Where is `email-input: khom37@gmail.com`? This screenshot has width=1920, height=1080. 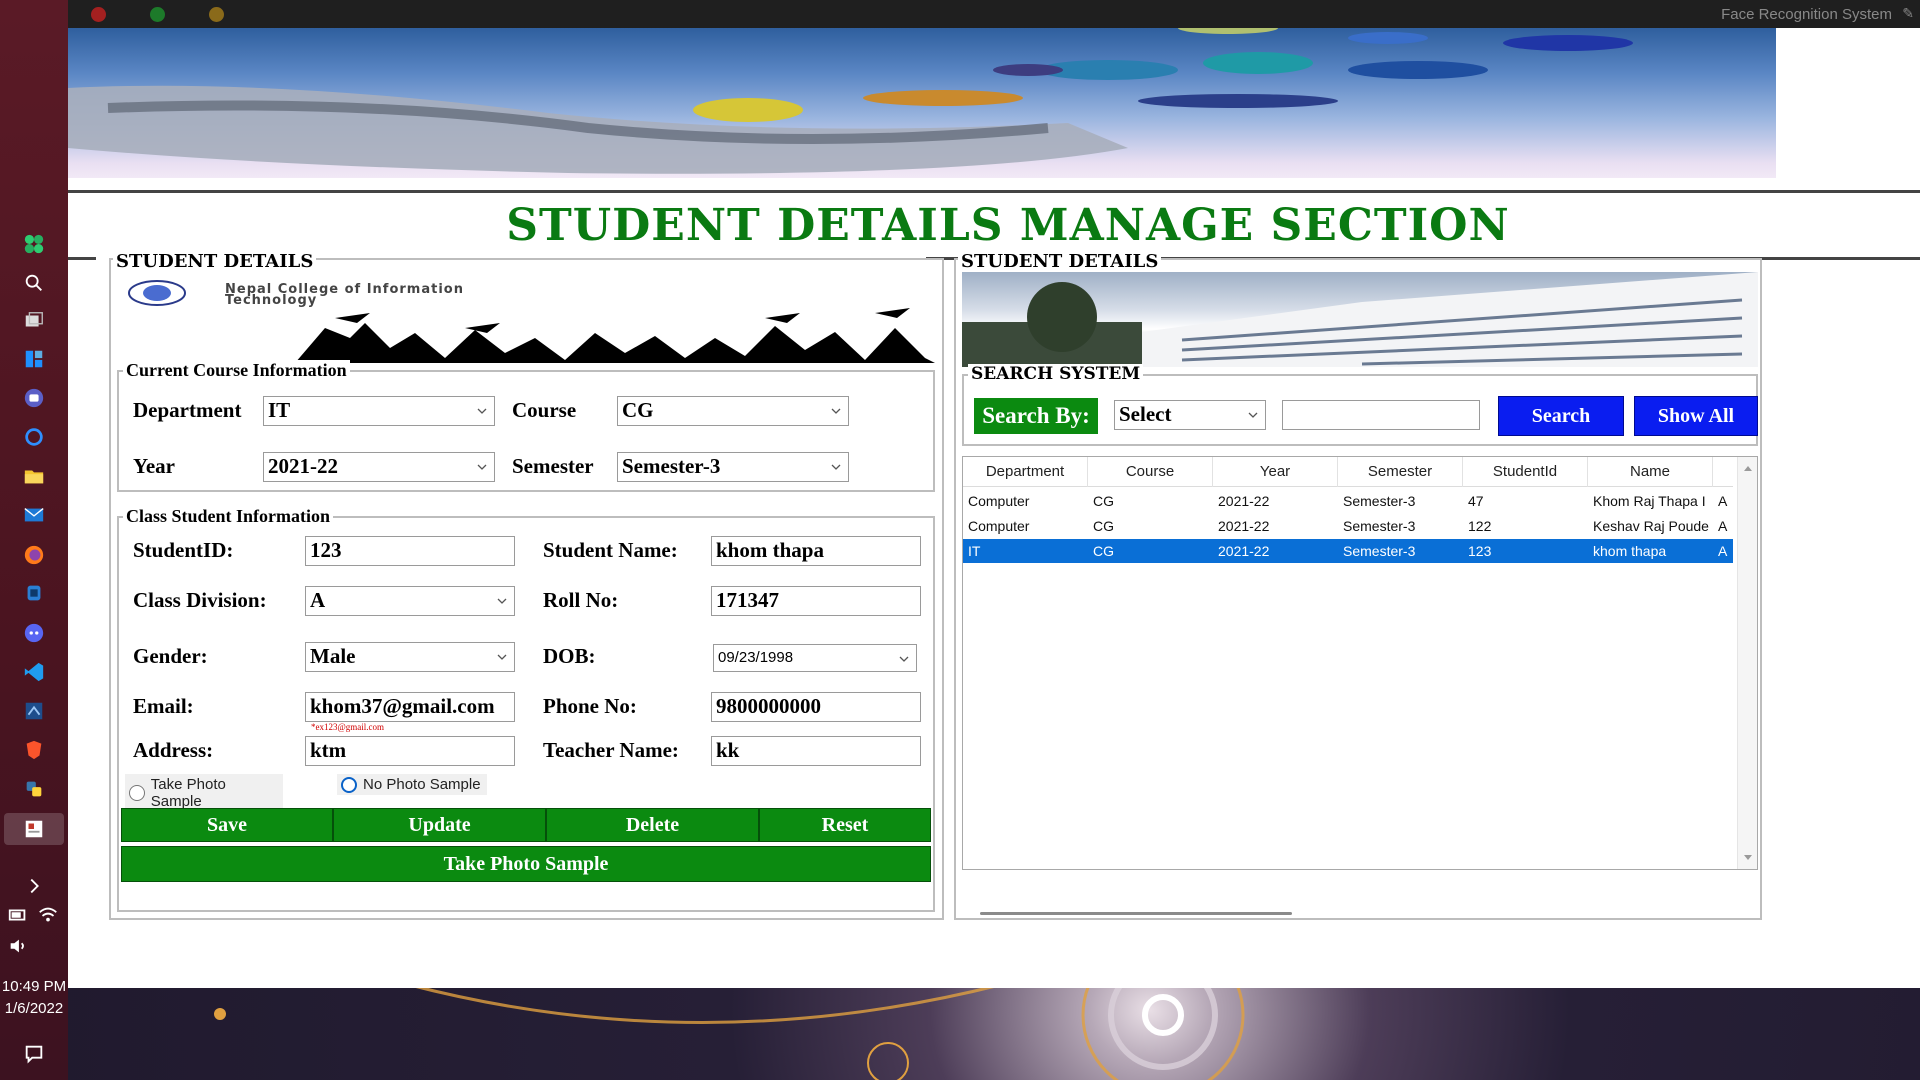 email-input: khom37@gmail.com is located at coordinates (410, 707).